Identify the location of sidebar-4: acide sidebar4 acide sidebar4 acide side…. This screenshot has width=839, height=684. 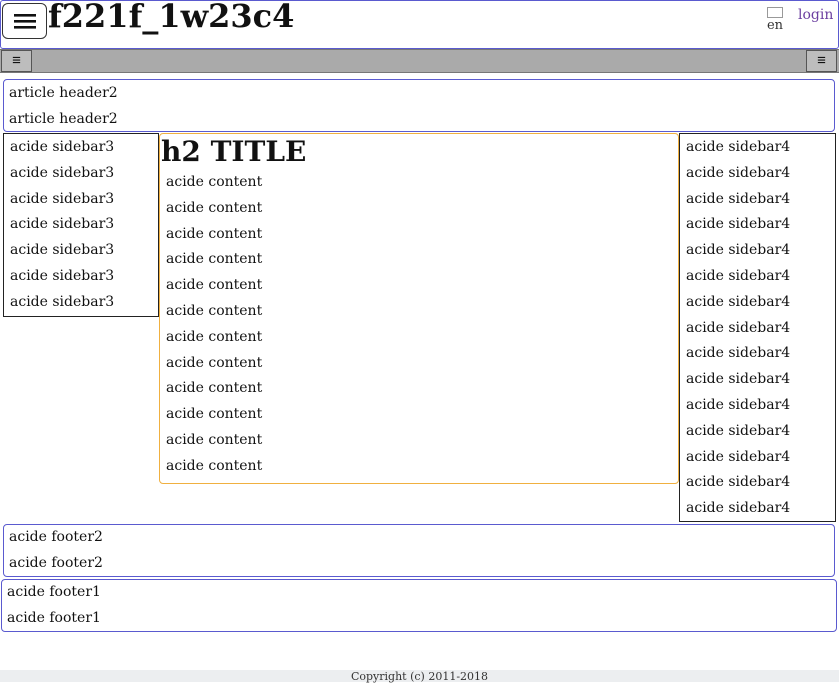
(757, 327).